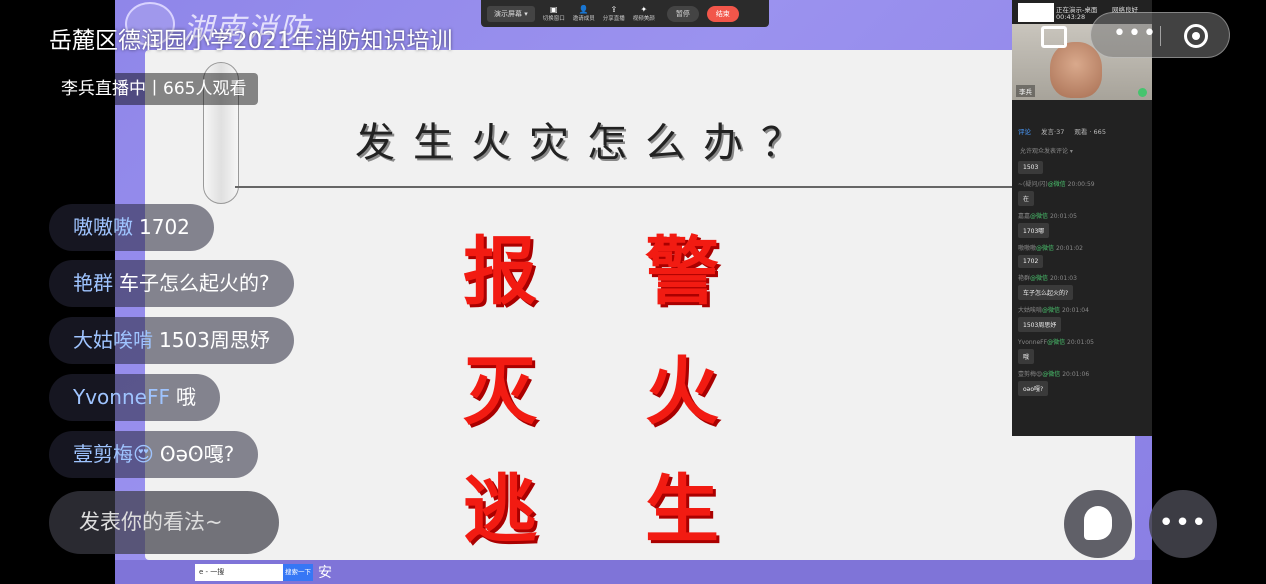 The image size is (1266, 584). Describe the element at coordinates (633, 572) in the screenshot. I see `desktop-taskbar: e - 一搜 搜索一下 安` at that location.